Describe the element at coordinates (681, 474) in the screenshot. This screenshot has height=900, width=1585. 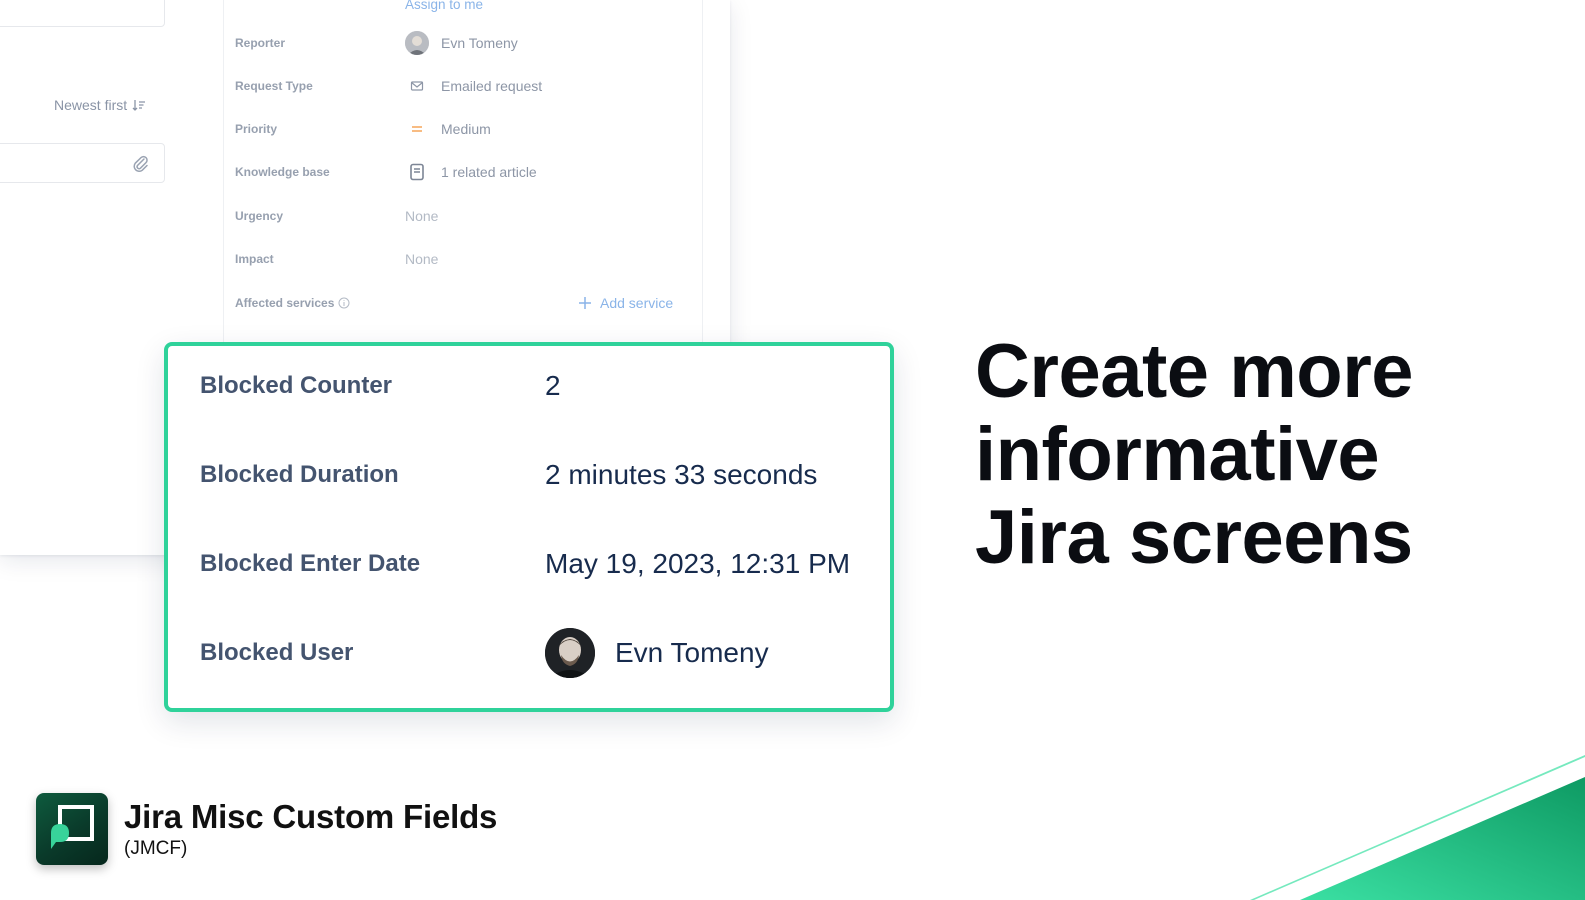
I see `blocked-duration-value: 2 minutes 33 seconds` at that location.